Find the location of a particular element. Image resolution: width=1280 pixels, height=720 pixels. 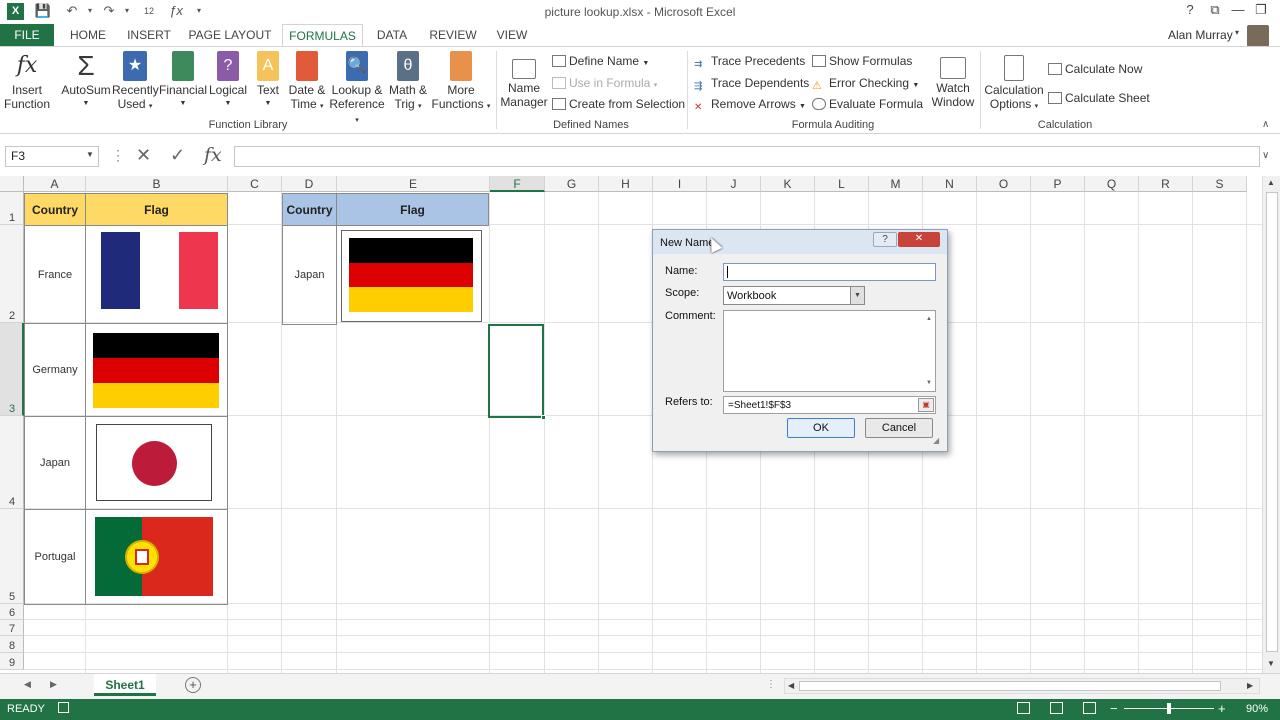

germany-flag-image is located at coordinates (156, 370).